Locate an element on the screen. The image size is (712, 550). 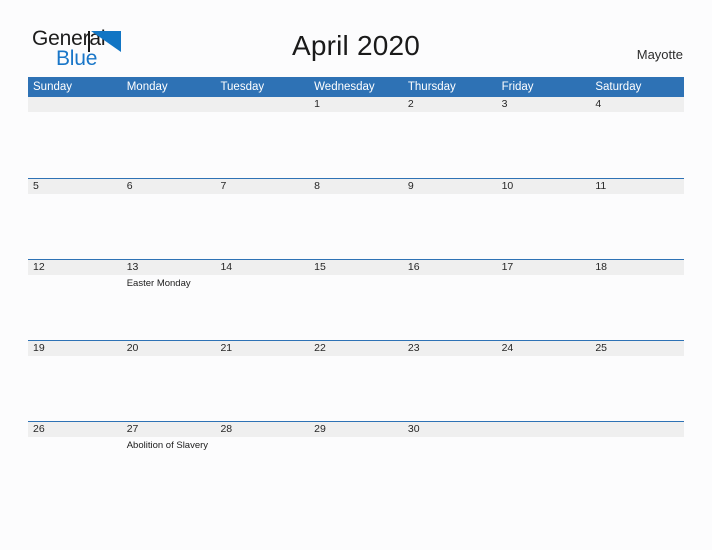
day-events: Abolition of Slavery is located at coordinates (169, 444).